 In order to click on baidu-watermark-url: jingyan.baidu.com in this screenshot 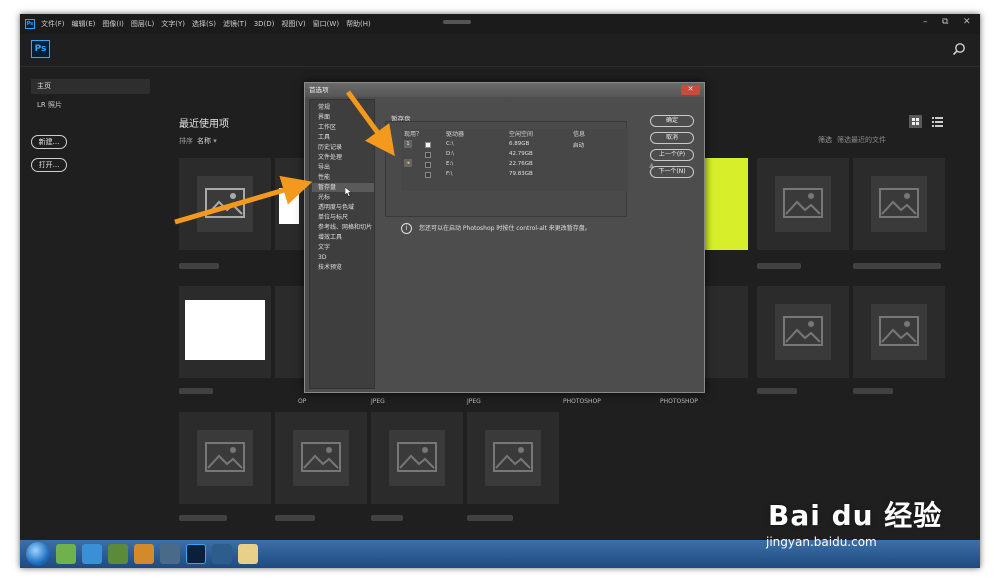, I will do `click(821, 542)`.